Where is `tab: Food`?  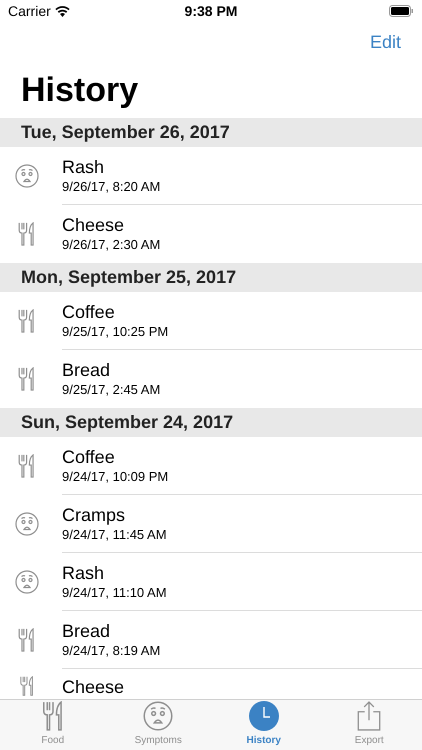 tab: Food is located at coordinates (53, 725).